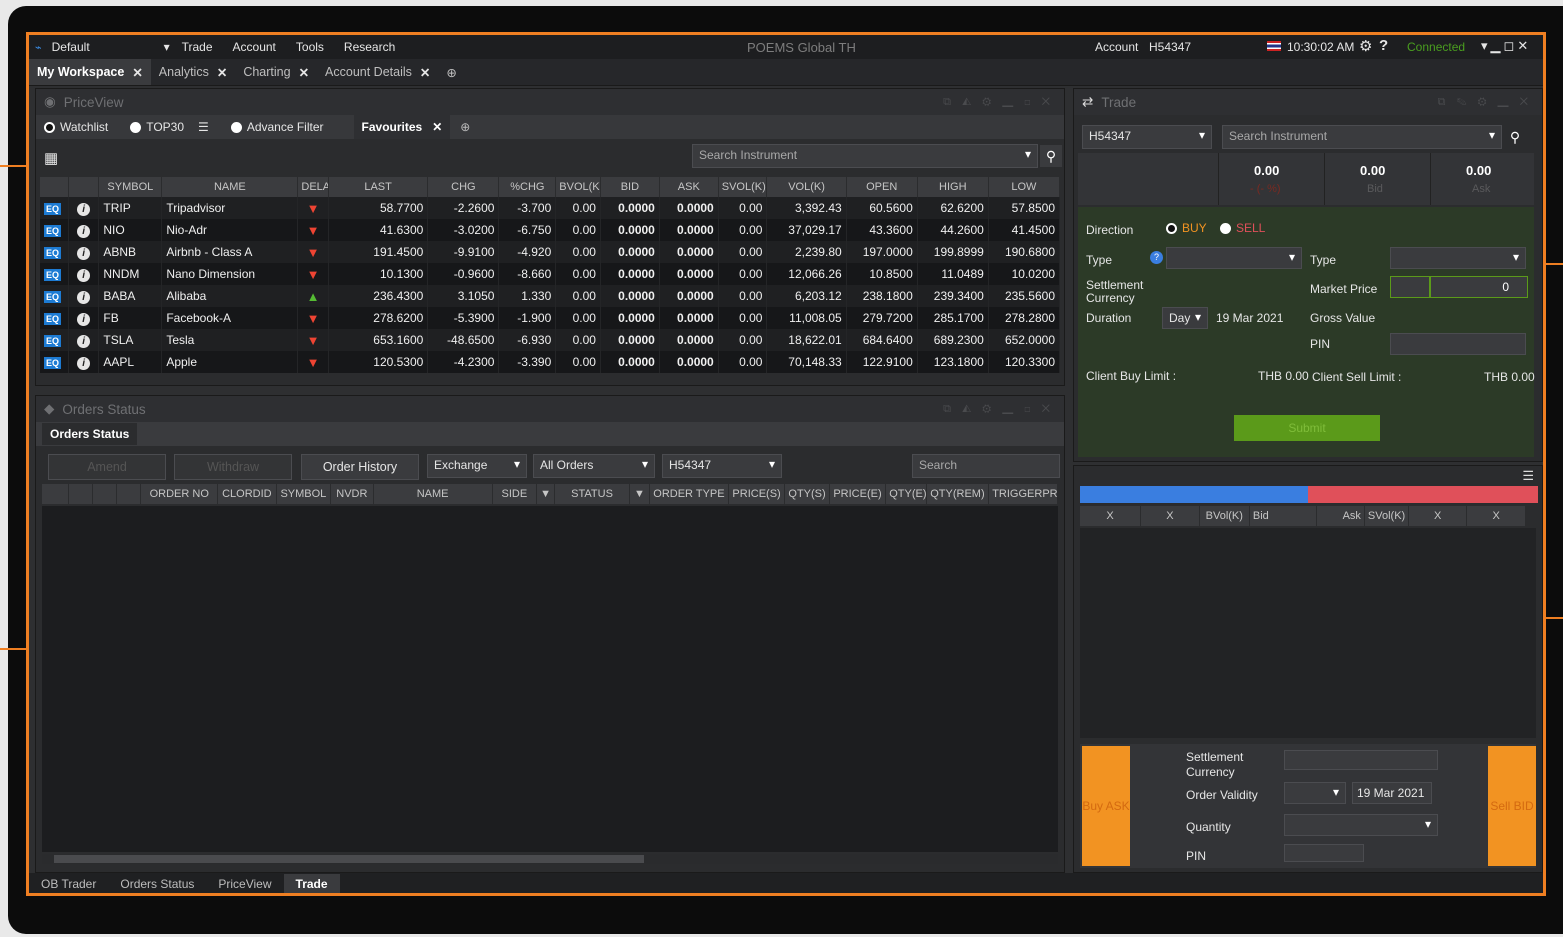 This screenshot has width=1563, height=937. Describe the element at coordinates (179, 494) in the screenshot. I see `col-header: ORDER NO` at that location.